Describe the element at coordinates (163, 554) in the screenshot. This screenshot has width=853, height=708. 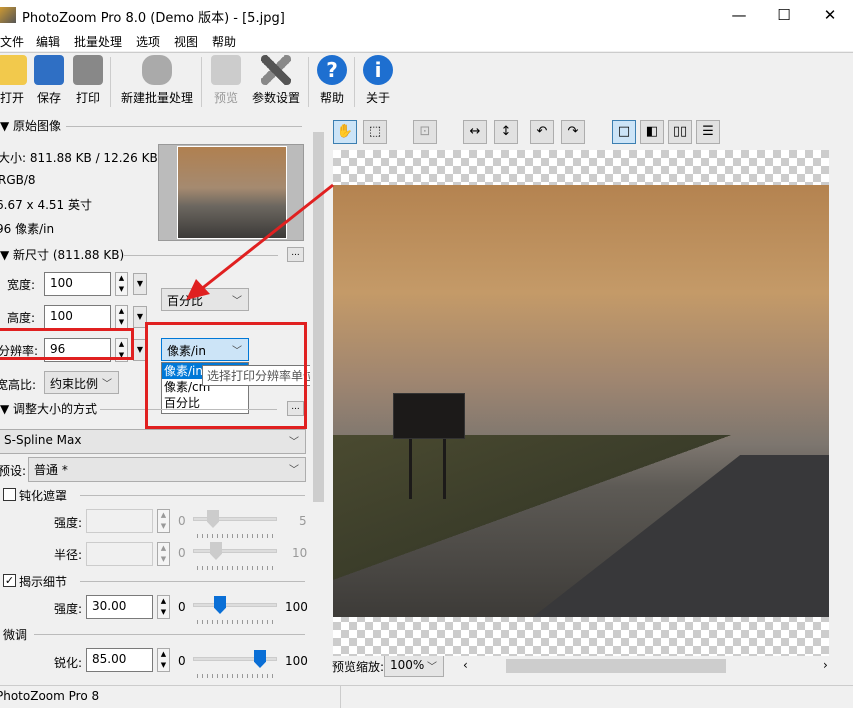
I see `unsharp-radius-spinner: ▲ ▼` at that location.